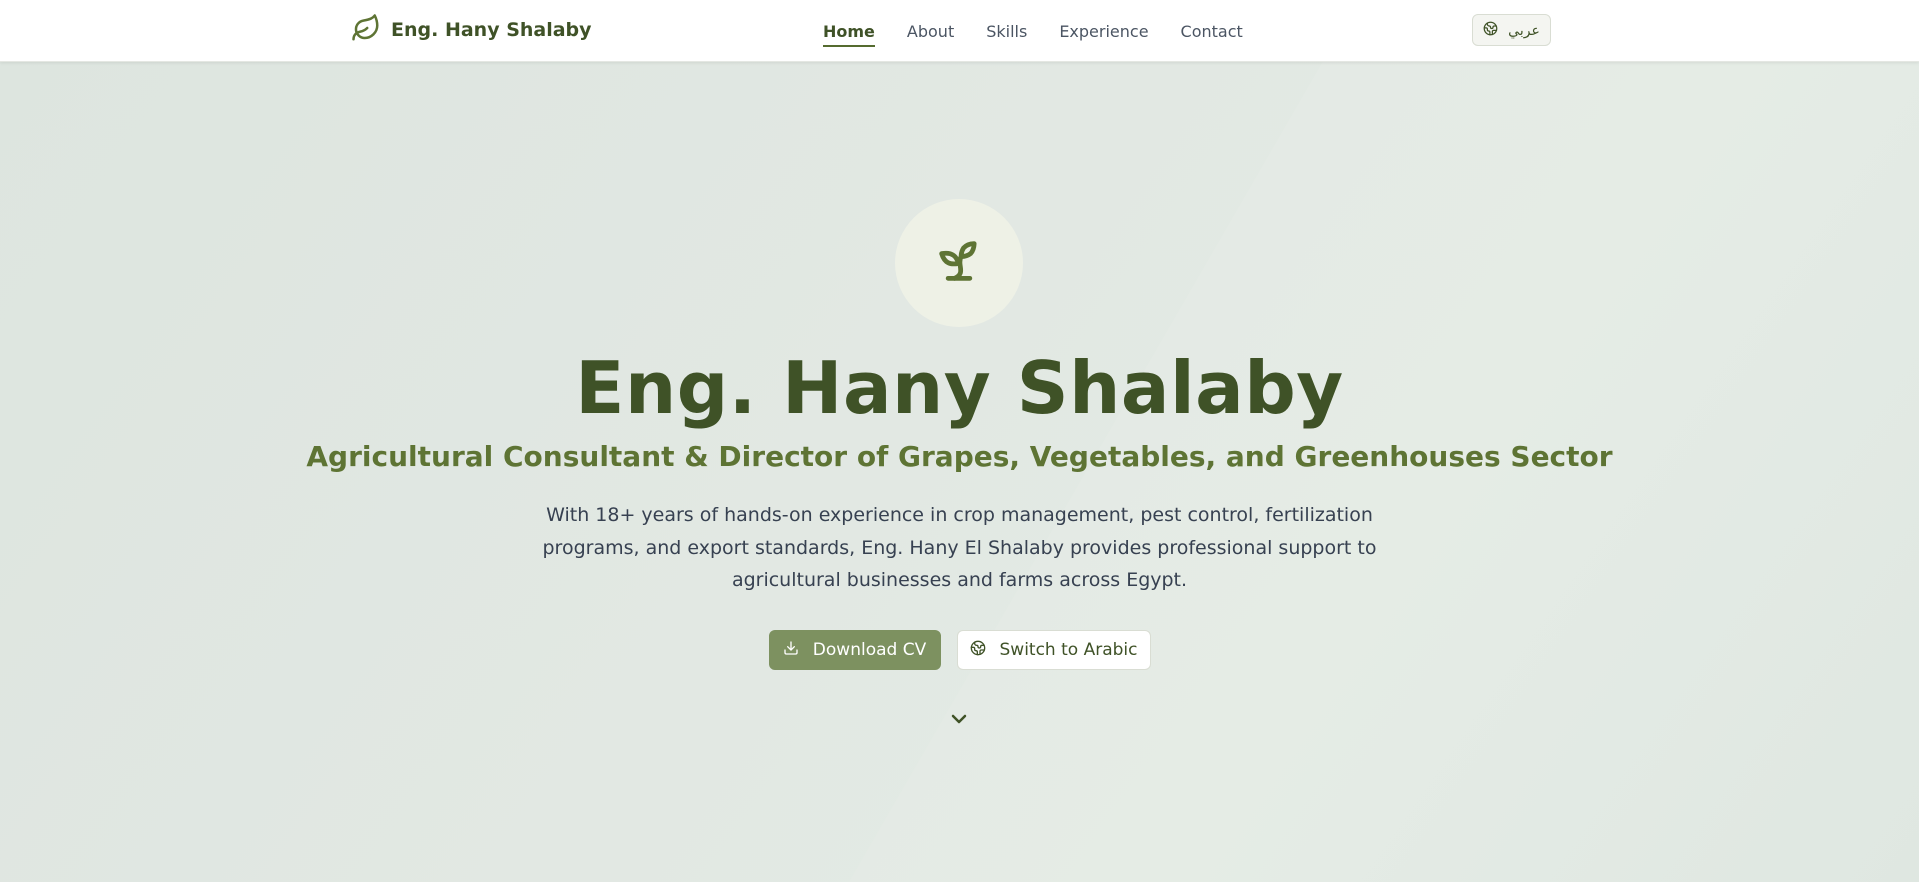 This screenshot has height=887, width=1919. Describe the element at coordinates (491, 30) in the screenshot. I see `brand-name: Eng. Hany Shalaby` at that location.